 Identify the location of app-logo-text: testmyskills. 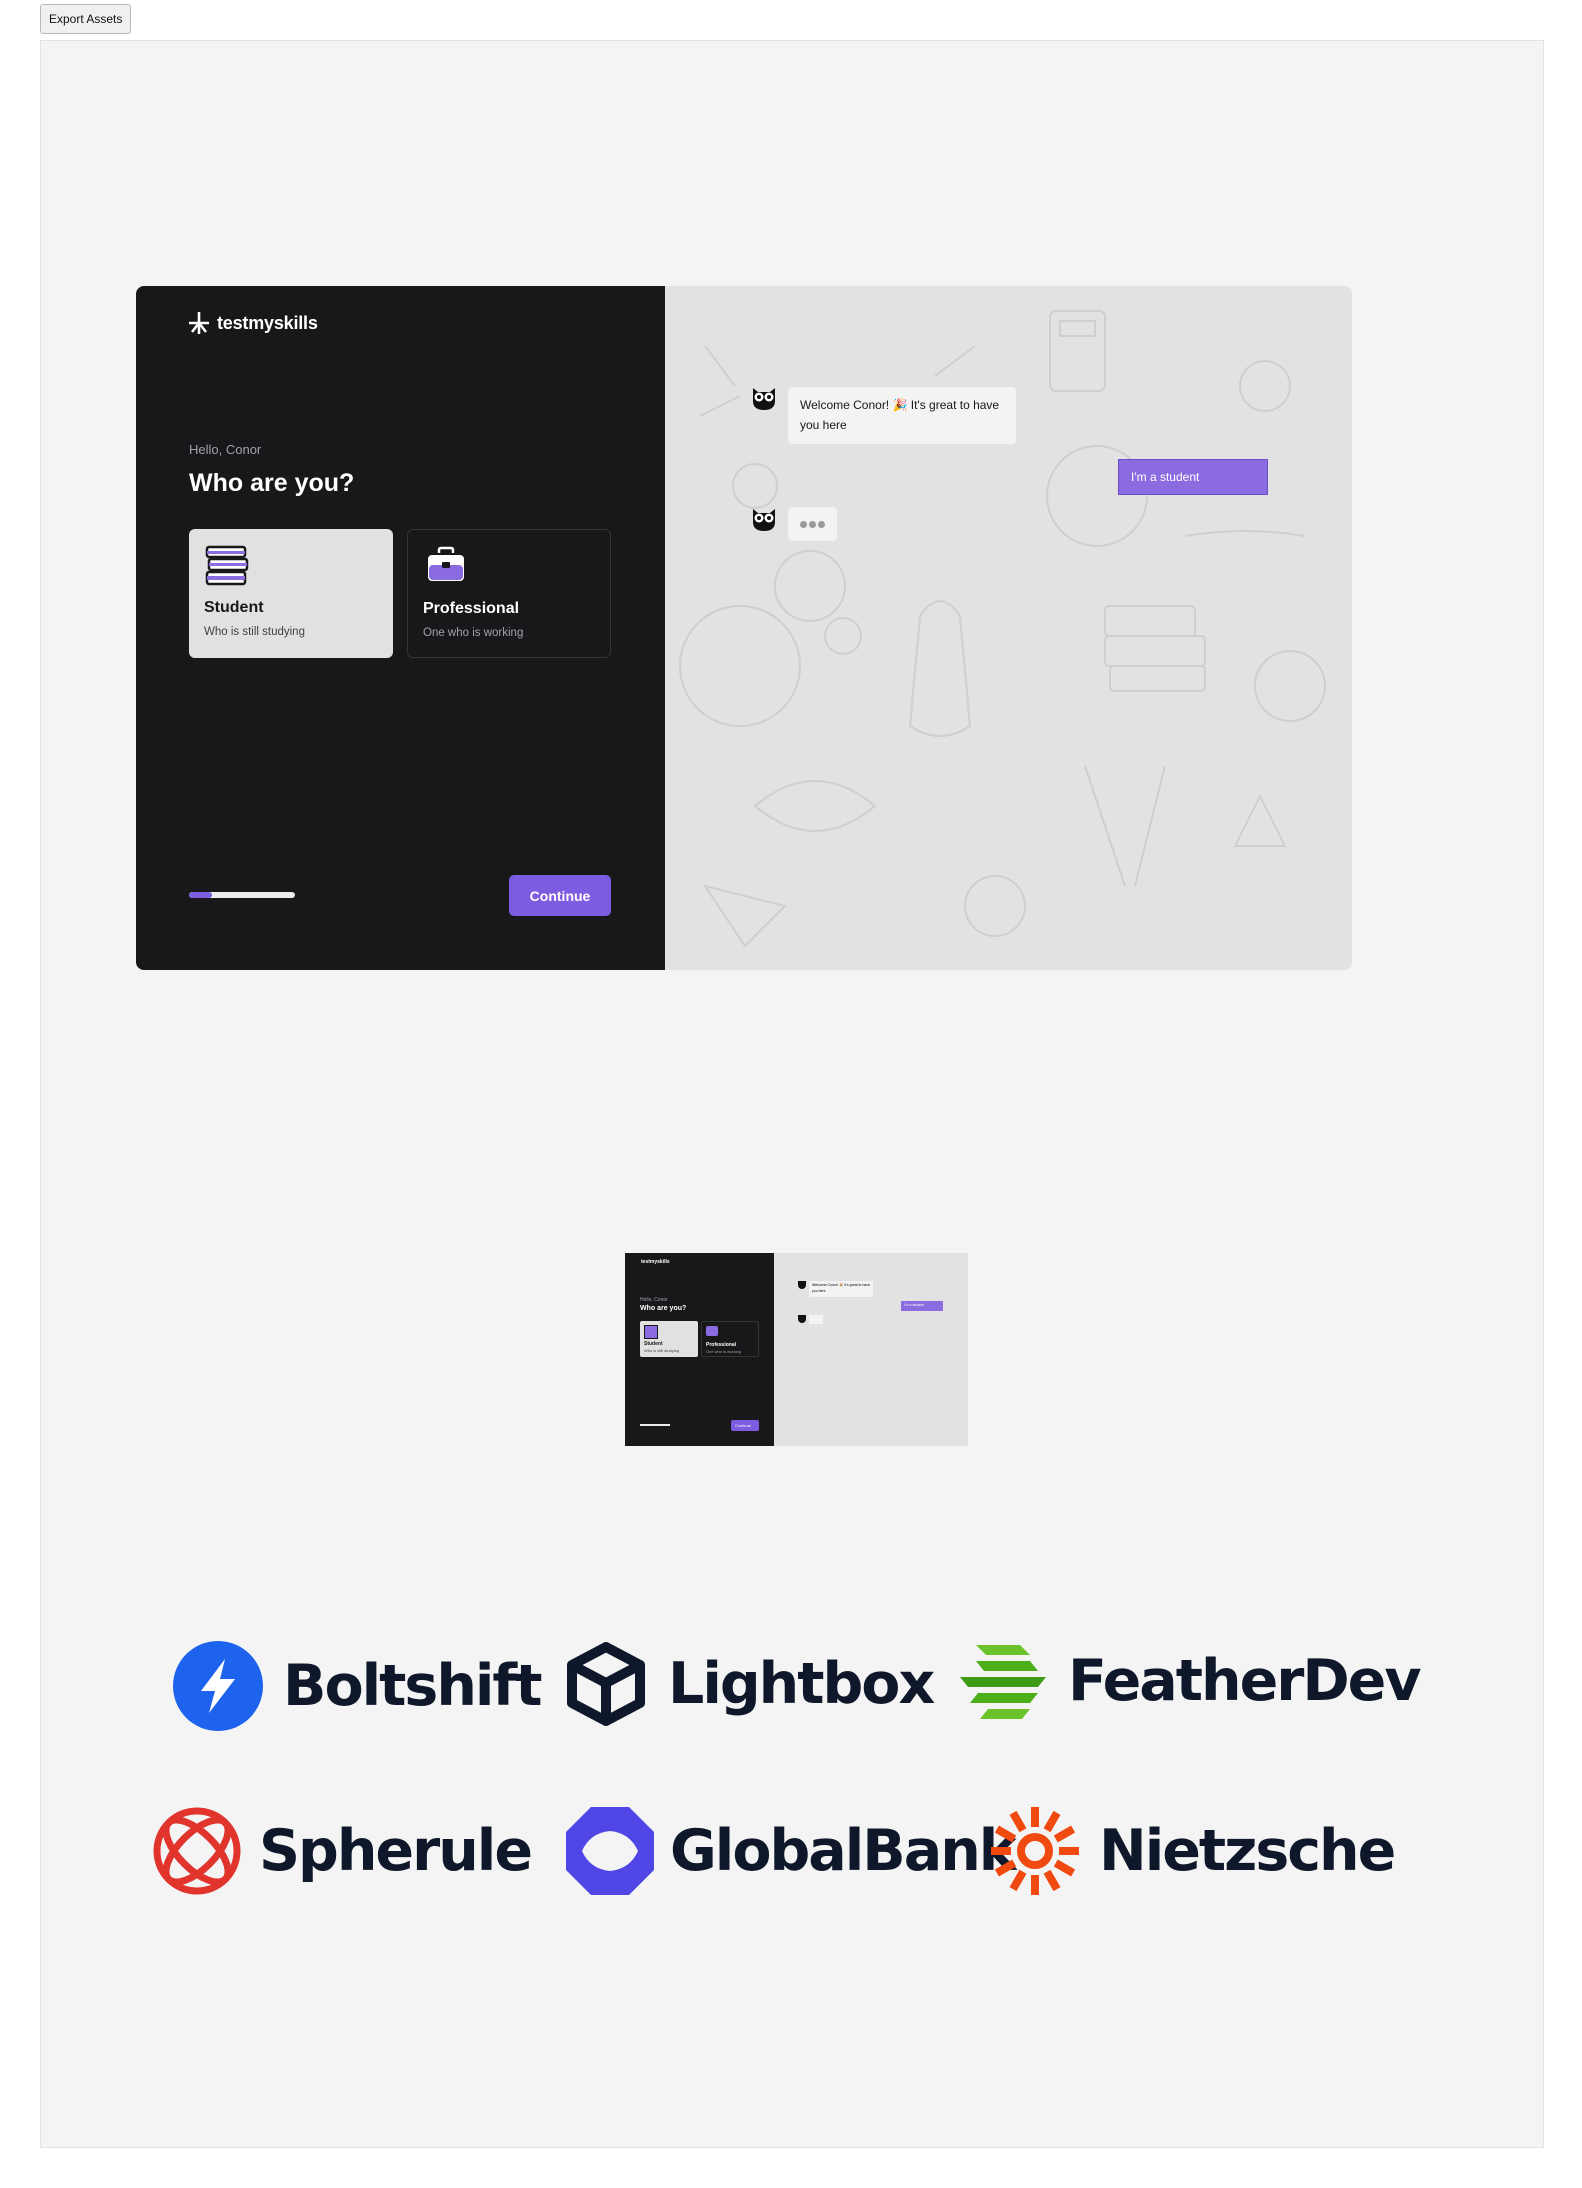
(267, 322).